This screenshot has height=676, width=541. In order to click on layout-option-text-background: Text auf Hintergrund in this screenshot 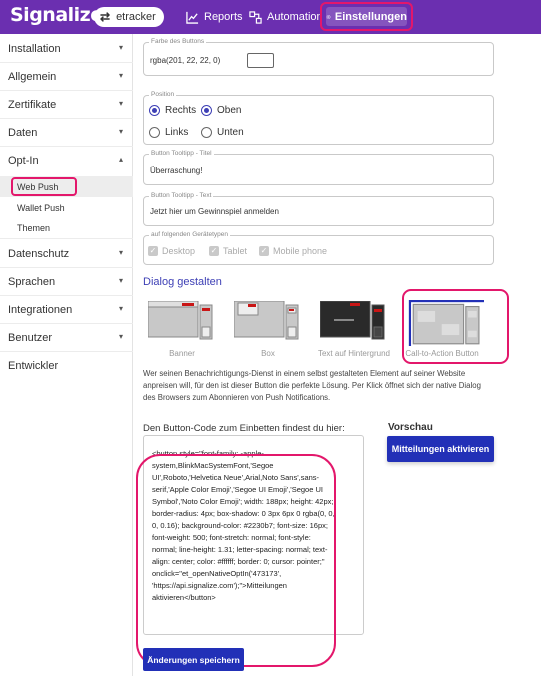, I will do `click(354, 331)`.